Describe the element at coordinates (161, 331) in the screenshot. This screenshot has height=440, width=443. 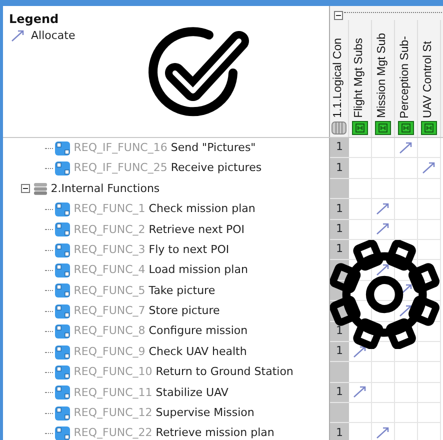
I see `requirement-label: REQ_FUNC_8 Configure mission` at that location.